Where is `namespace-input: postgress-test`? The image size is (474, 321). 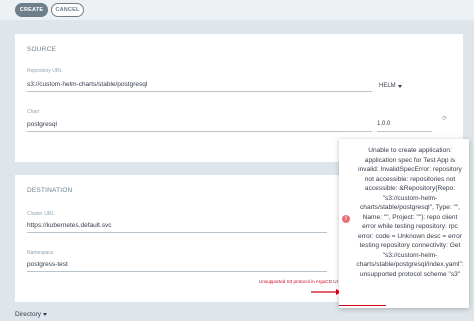 namespace-input: postgress-test is located at coordinates (47, 264).